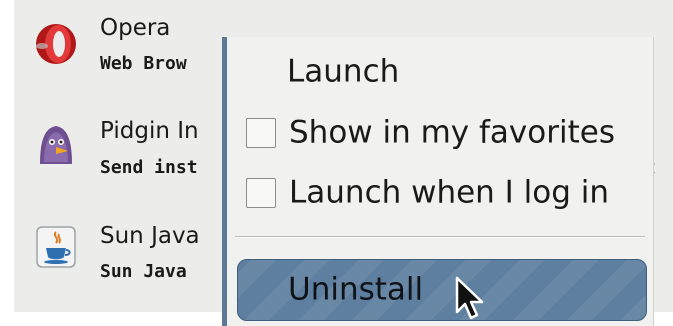  I want to click on menu-item-launch: Launch, so click(440, 72).